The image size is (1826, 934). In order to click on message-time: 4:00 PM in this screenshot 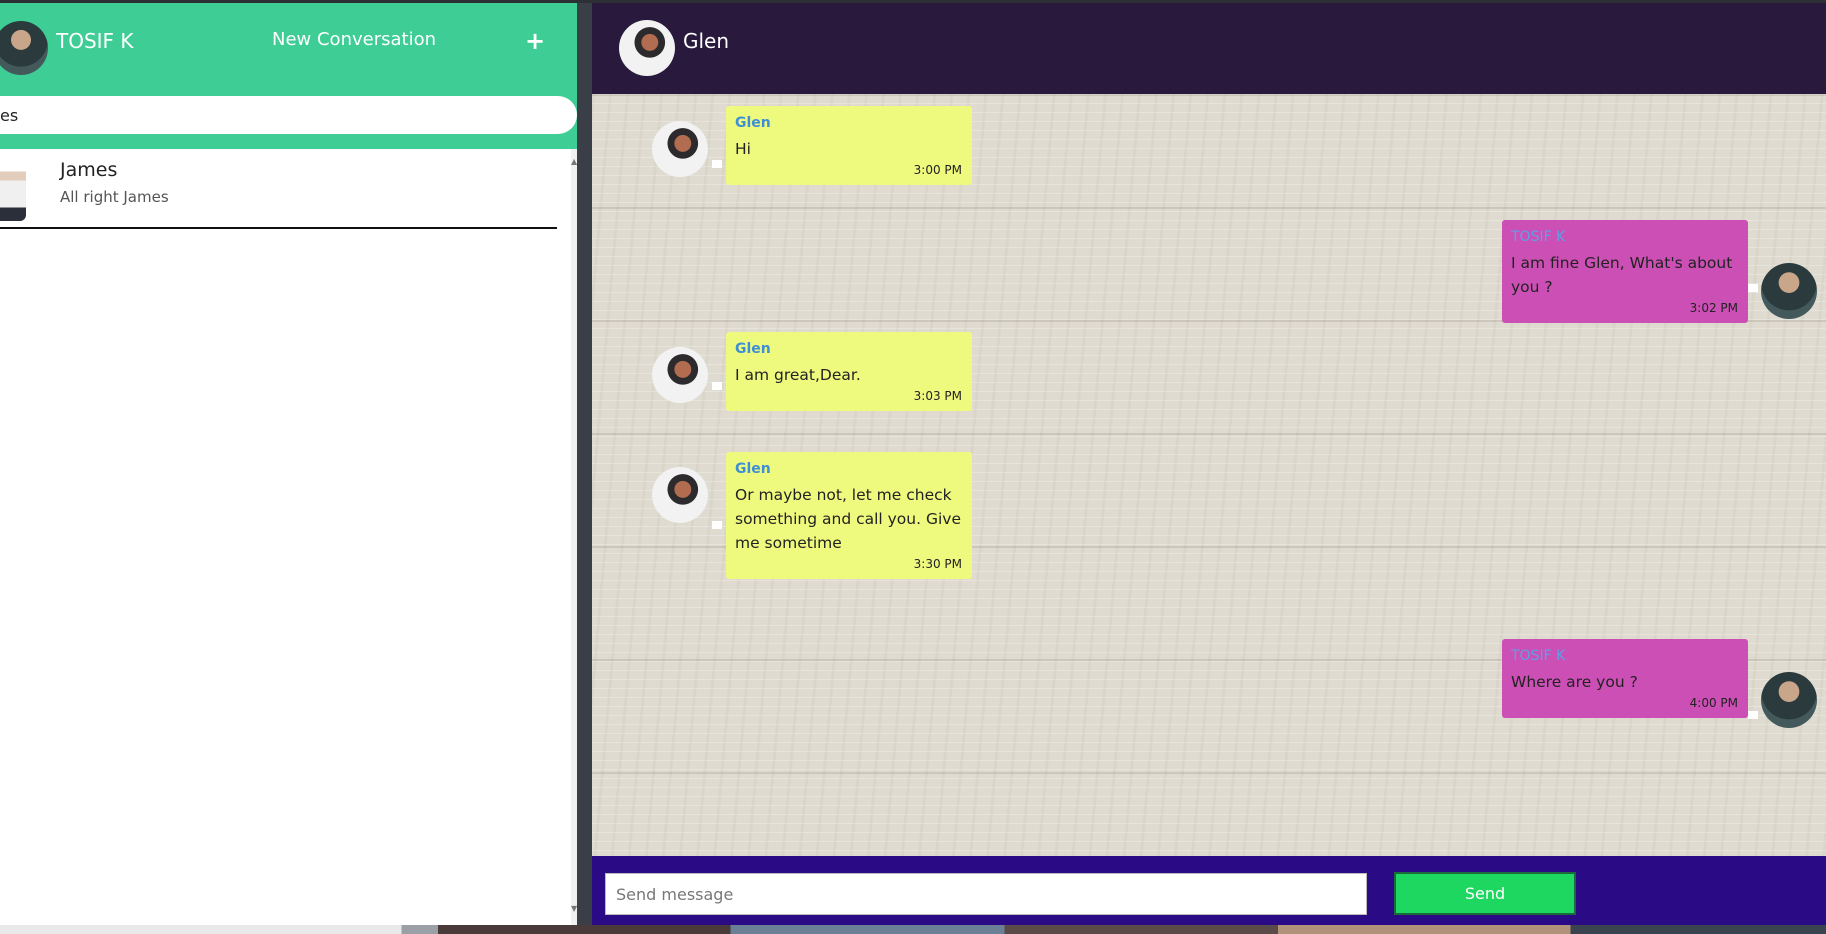, I will do `click(1713, 703)`.